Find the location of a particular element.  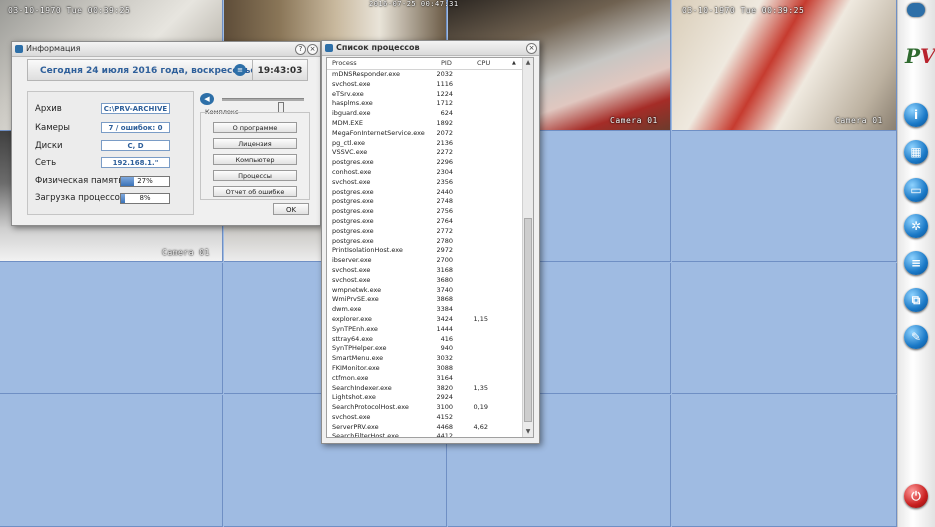

table-row: postgres.exe 2772 is located at coordinates (425, 232).